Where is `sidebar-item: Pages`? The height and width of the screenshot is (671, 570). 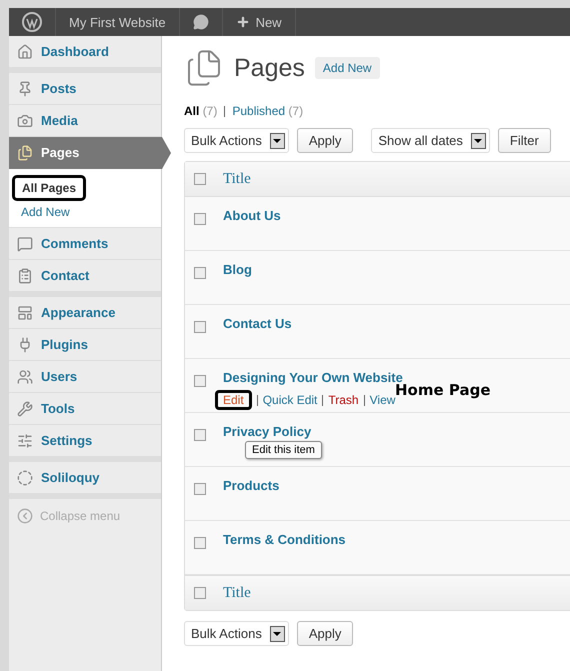
sidebar-item: Pages is located at coordinates (90, 153).